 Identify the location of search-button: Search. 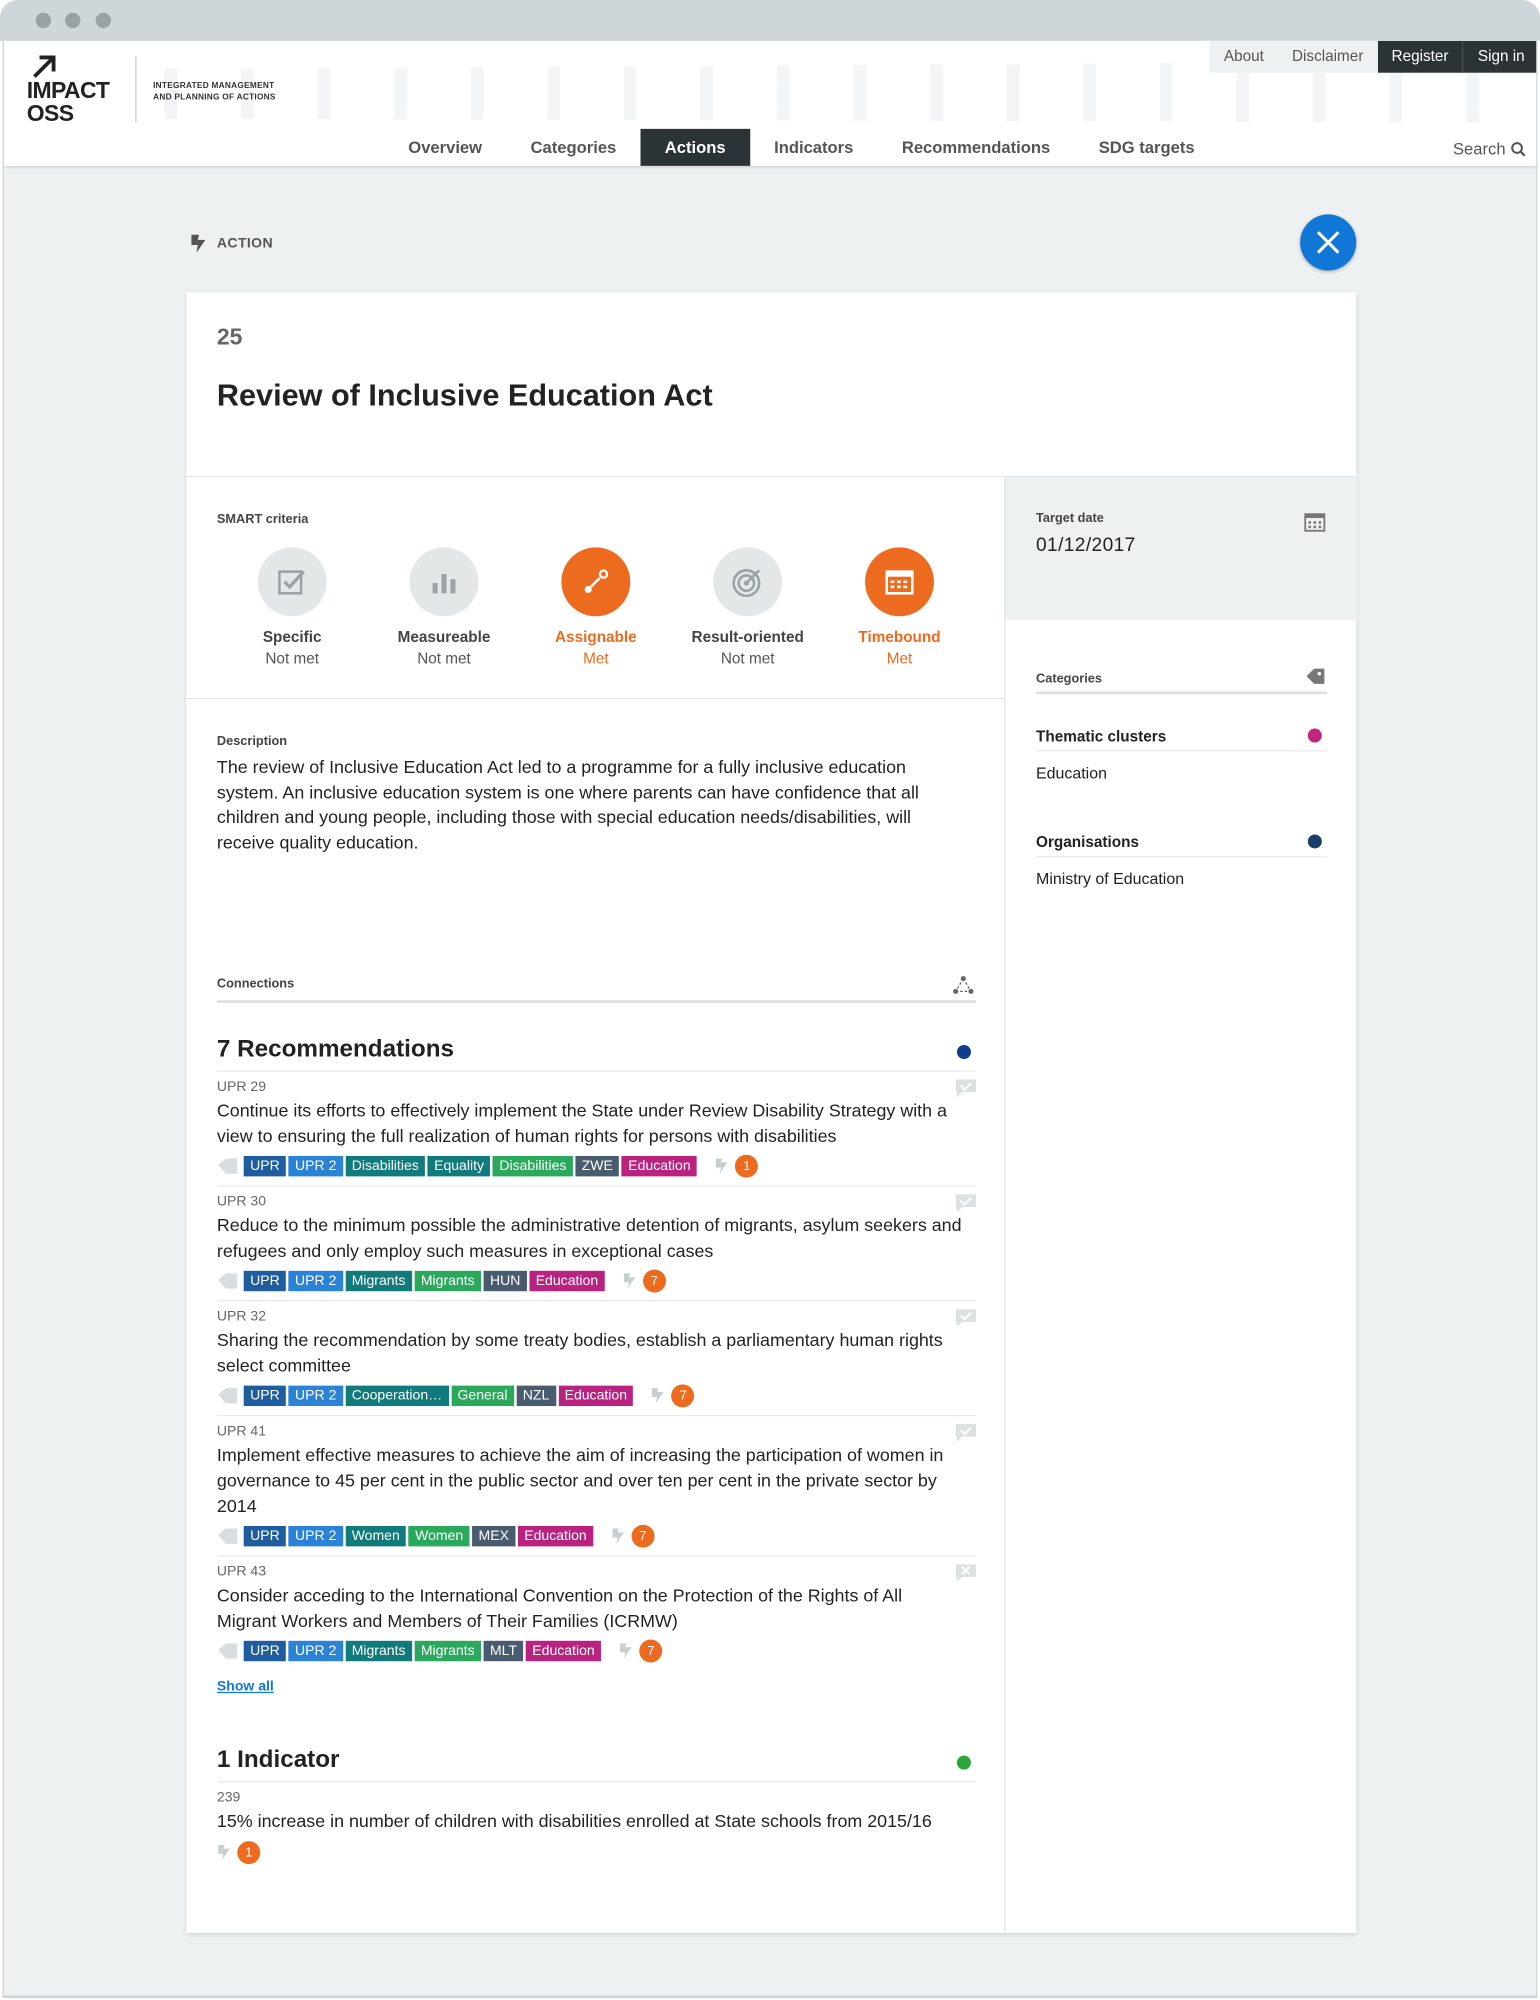
(1489, 148).